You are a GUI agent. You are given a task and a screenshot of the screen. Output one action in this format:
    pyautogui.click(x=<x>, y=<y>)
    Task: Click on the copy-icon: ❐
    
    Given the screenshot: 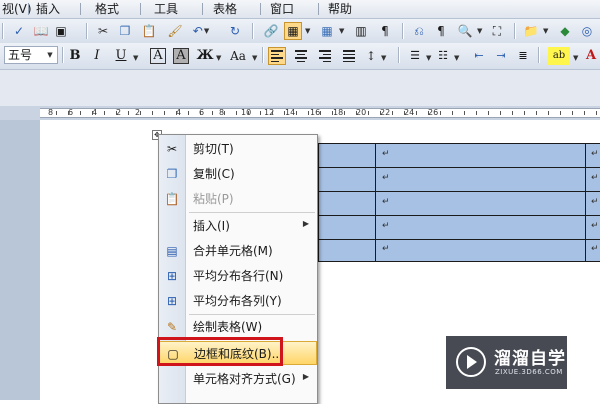 What is the action you would take?
    pyautogui.click(x=125, y=31)
    